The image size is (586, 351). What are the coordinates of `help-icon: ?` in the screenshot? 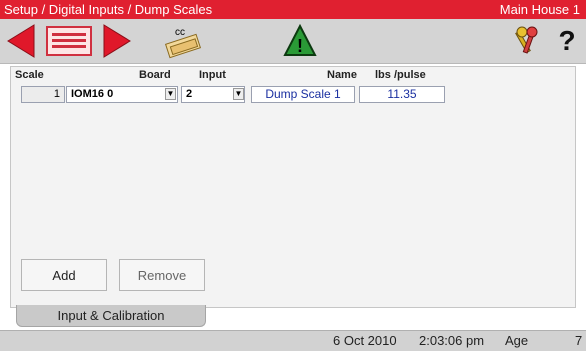 It's located at (567, 40).